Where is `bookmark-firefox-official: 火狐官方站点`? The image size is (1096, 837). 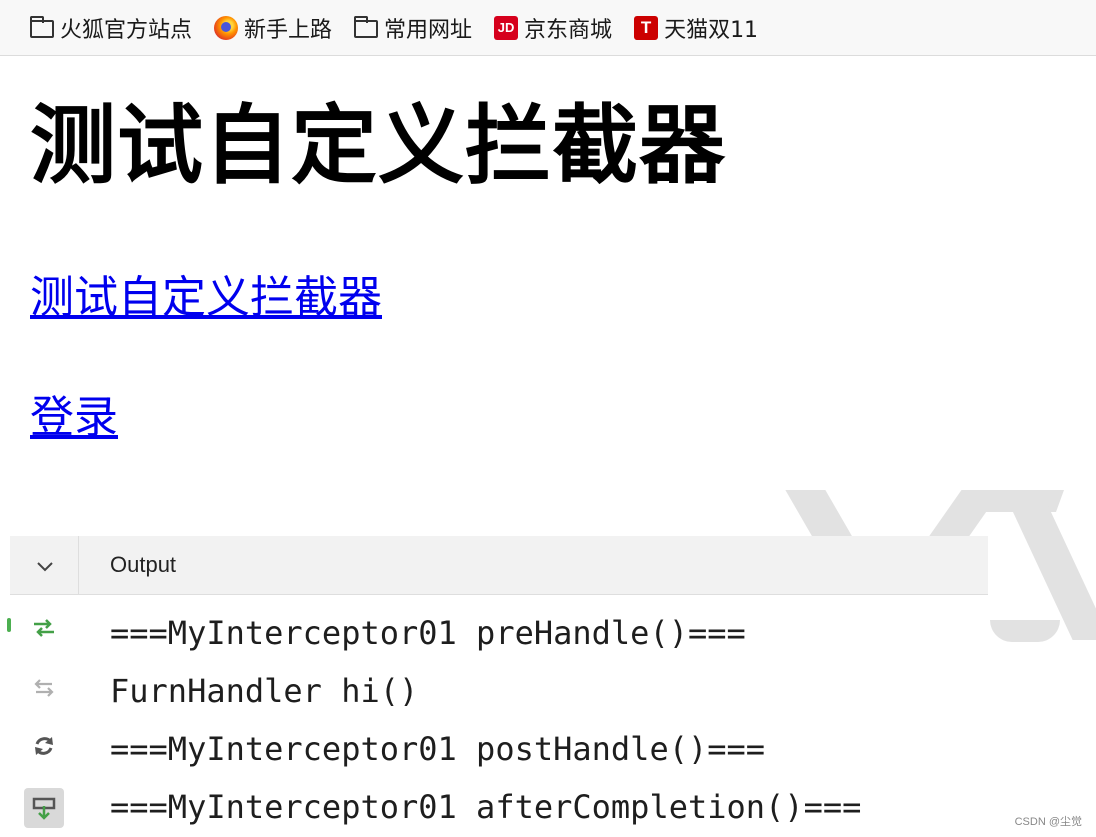 bookmark-firefox-official: 火狐官方站点 is located at coordinates (111, 28).